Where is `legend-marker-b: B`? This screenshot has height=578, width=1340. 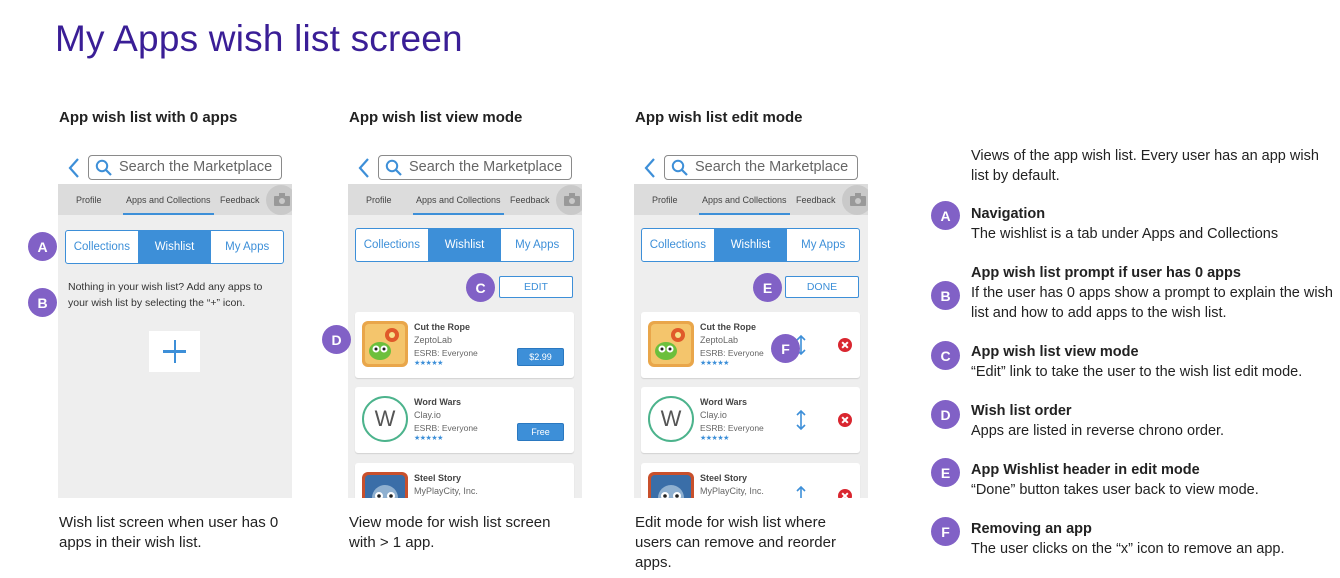
legend-marker-b: B is located at coordinates (945, 295).